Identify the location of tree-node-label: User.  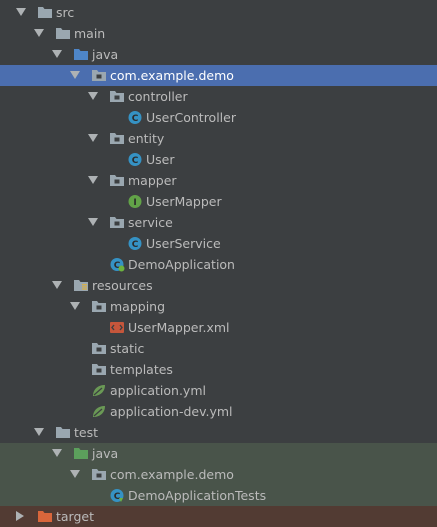
(160, 159).